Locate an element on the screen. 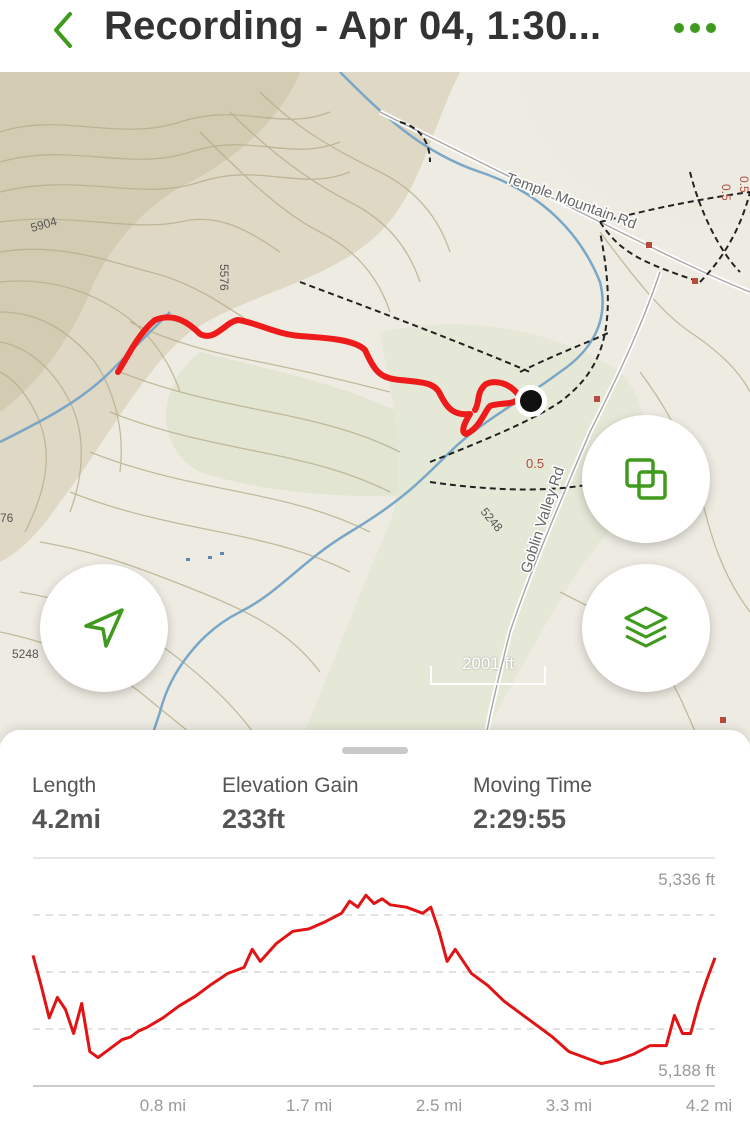 The width and height of the screenshot is (750, 1133). map-label-elev4: 5248 is located at coordinates (25, 654).